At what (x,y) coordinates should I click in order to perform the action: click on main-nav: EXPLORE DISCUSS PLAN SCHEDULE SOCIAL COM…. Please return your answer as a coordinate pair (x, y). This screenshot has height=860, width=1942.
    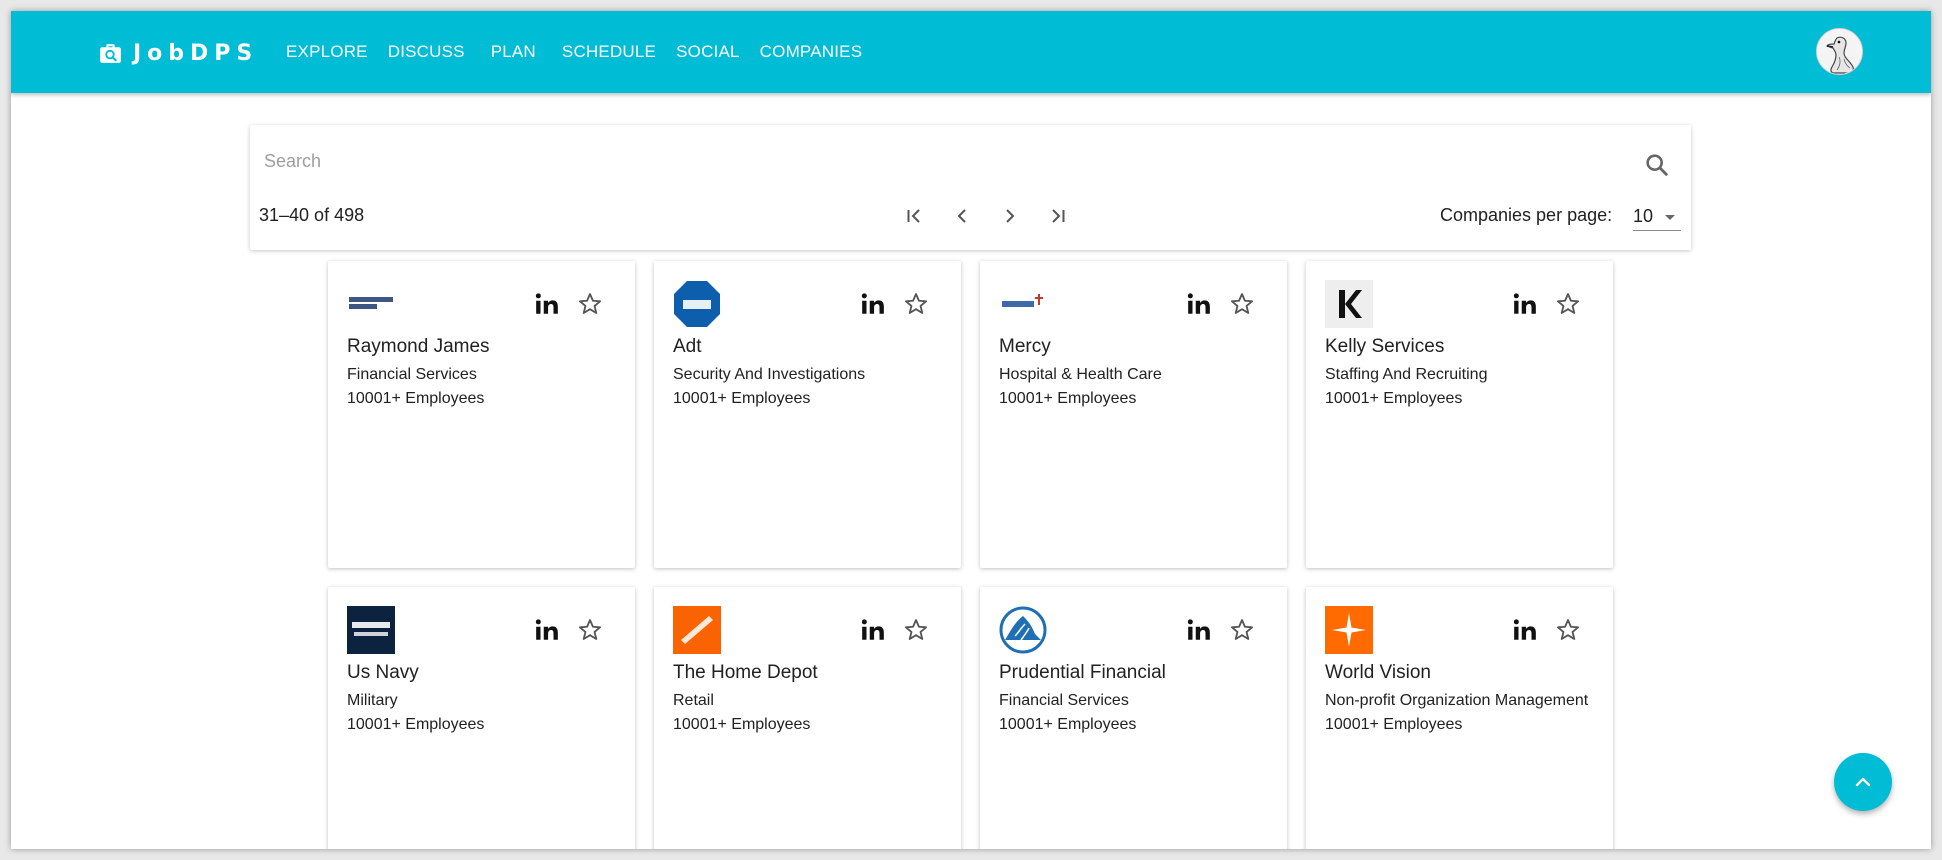
    Looking at the image, I should click on (584, 52).